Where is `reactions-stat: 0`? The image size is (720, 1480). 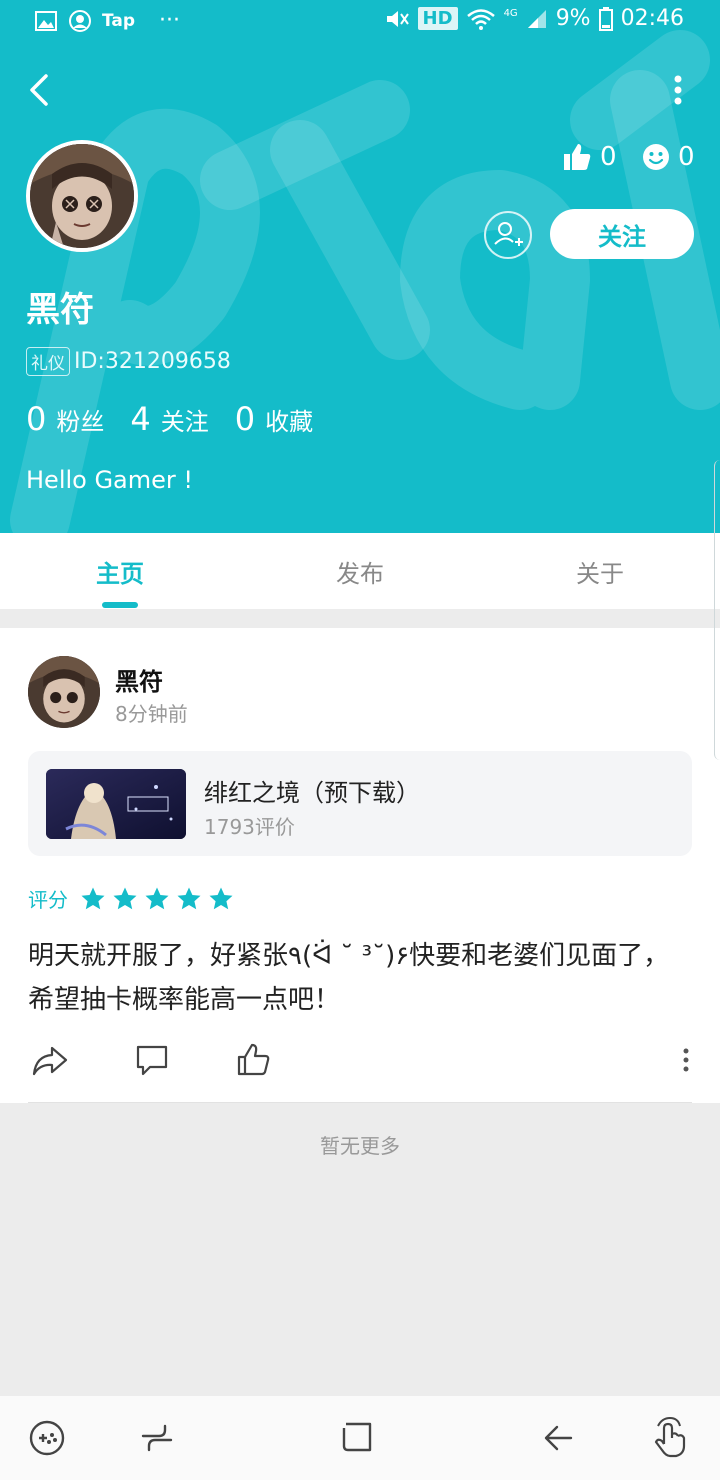
reactions-stat: 0 is located at coordinates (668, 157).